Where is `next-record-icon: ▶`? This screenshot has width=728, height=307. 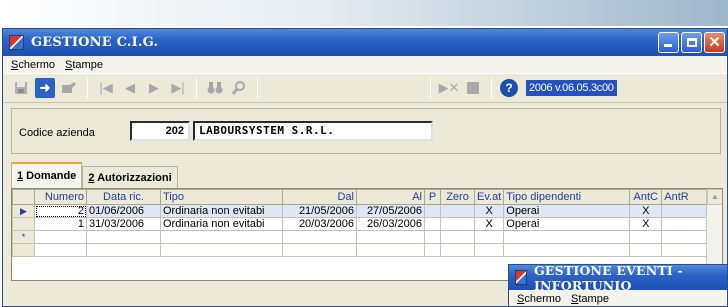
next-record-icon: ▶ is located at coordinates (154, 88).